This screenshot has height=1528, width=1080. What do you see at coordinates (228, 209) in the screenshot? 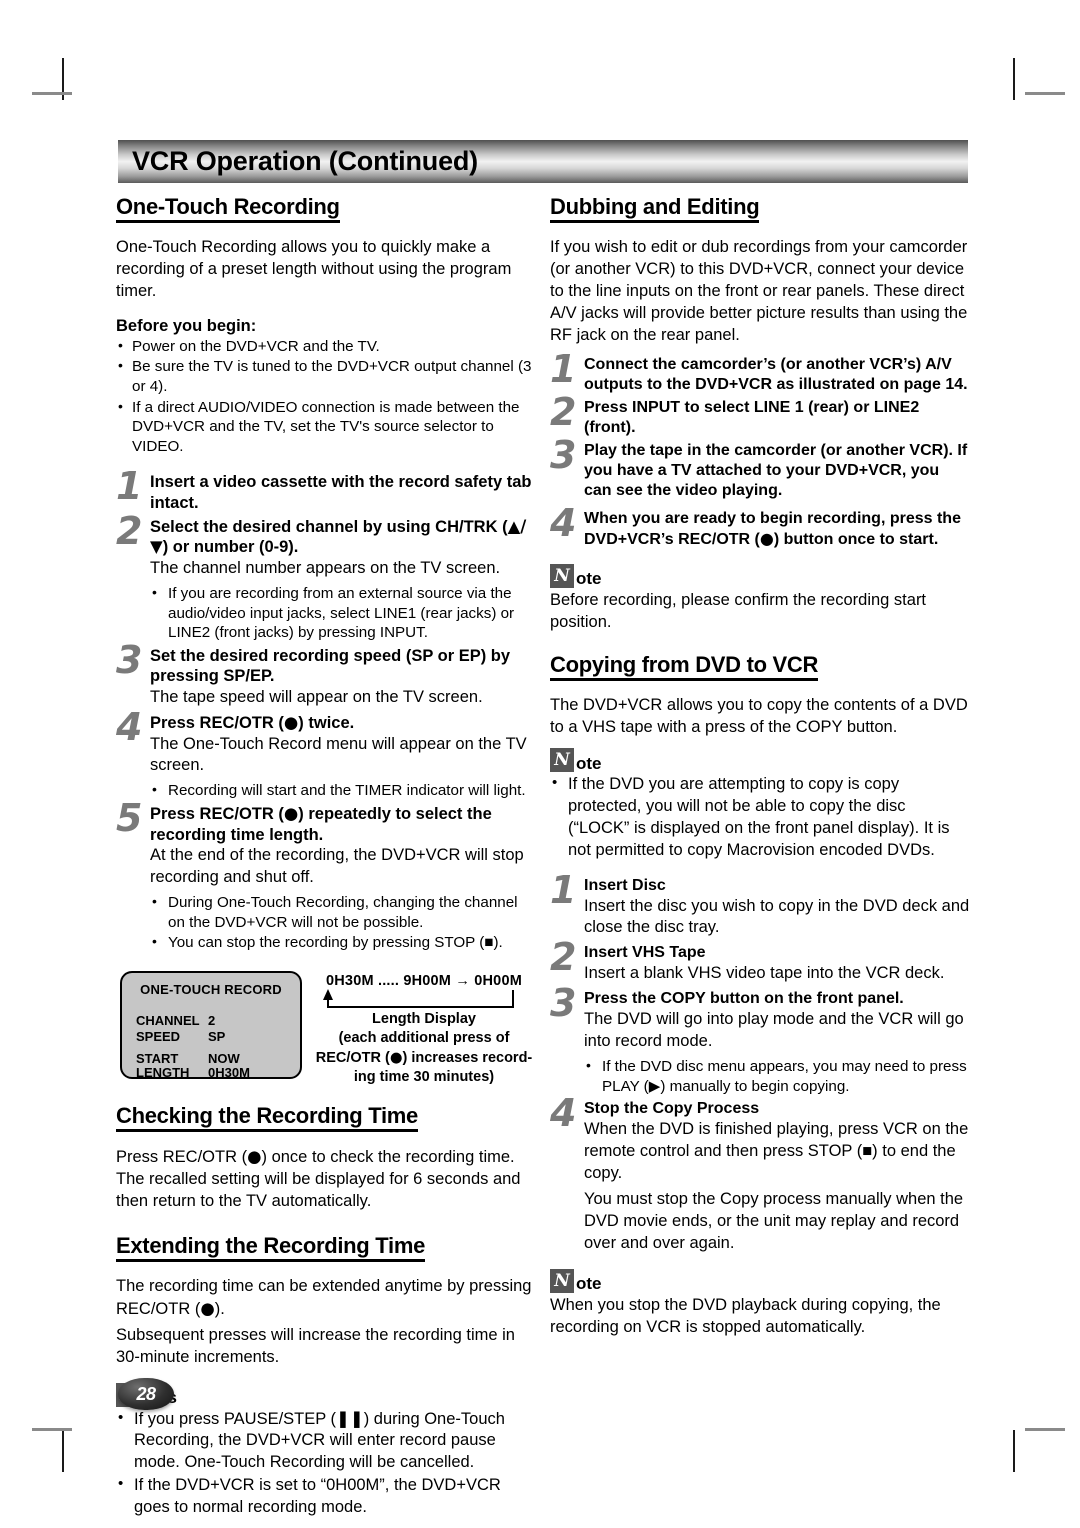
I see `section-heading-one-touch-recording: One-Touch Recording` at bounding box center [228, 209].